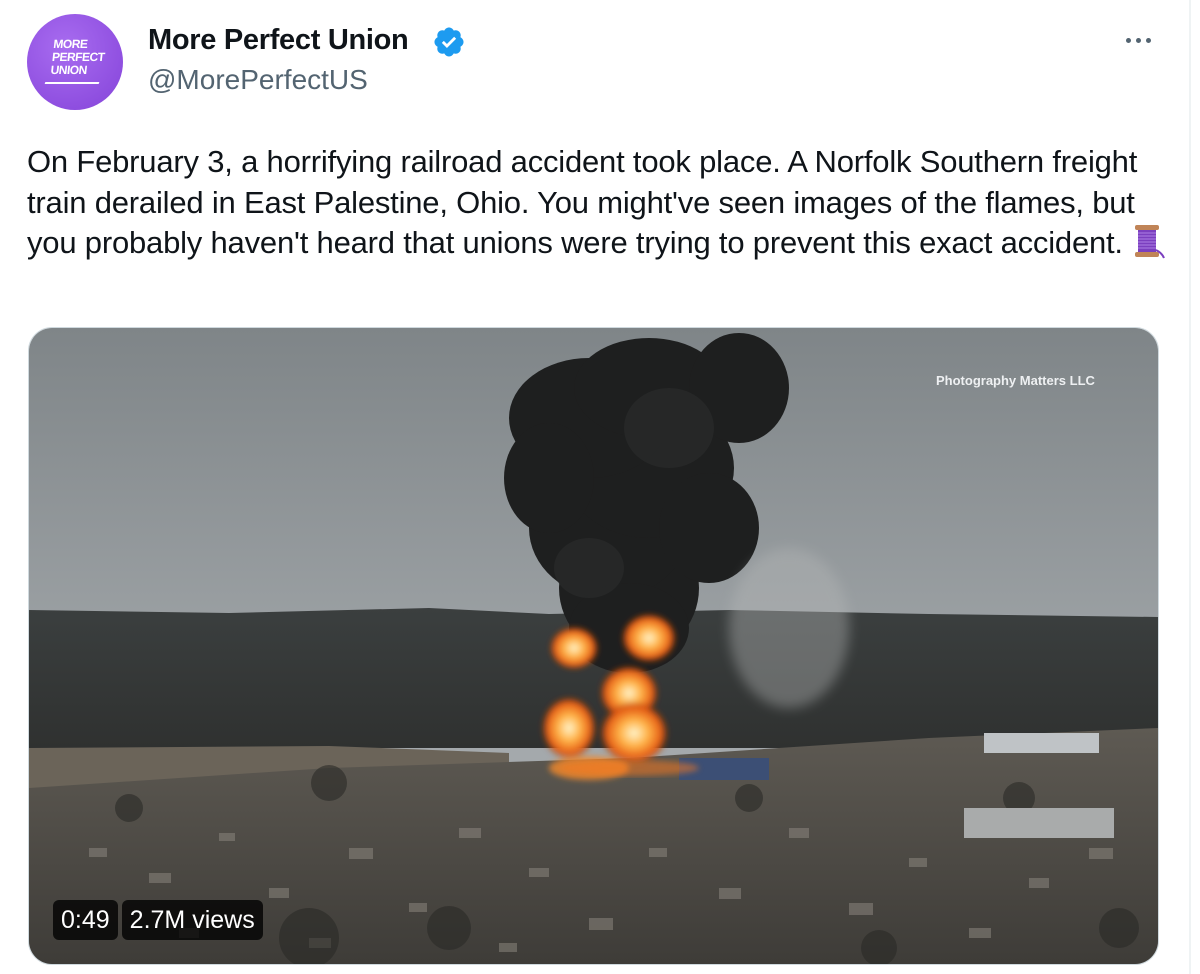 This screenshot has width=1200, height=974. I want to click on avatar-logo-text: MORE PERFECT UNION, so click(77, 57).